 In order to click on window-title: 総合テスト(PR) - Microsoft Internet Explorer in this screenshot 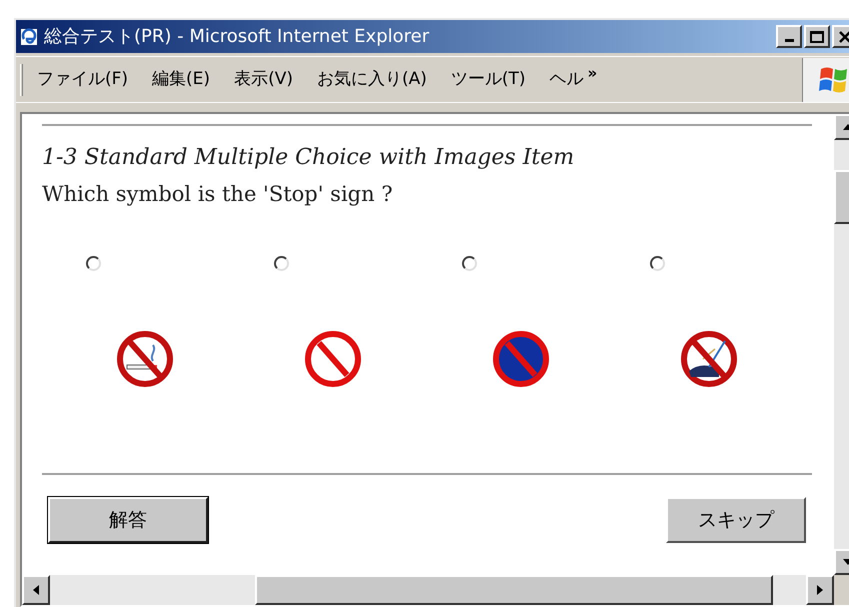, I will do `click(237, 37)`.